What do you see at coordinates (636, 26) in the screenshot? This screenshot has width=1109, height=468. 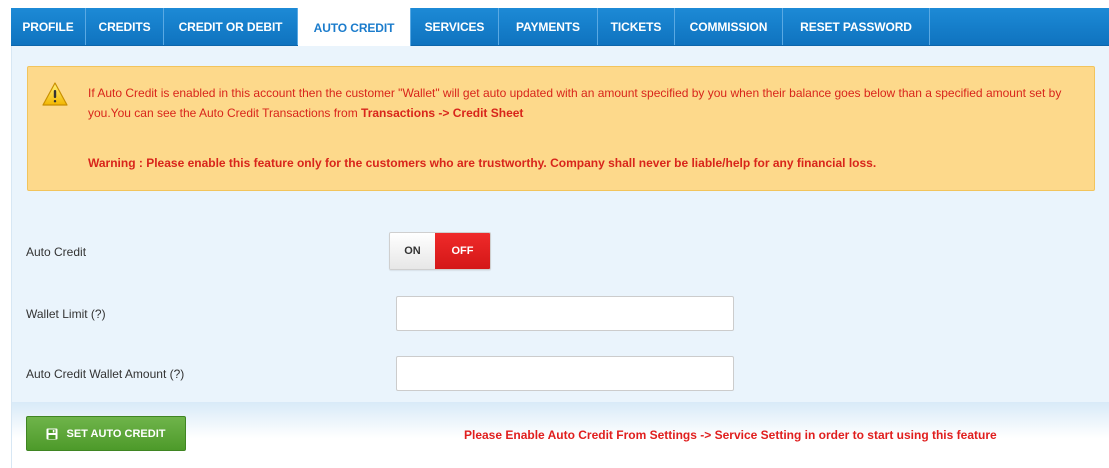 I see `tab-tickets: TICKETS` at bounding box center [636, 26].